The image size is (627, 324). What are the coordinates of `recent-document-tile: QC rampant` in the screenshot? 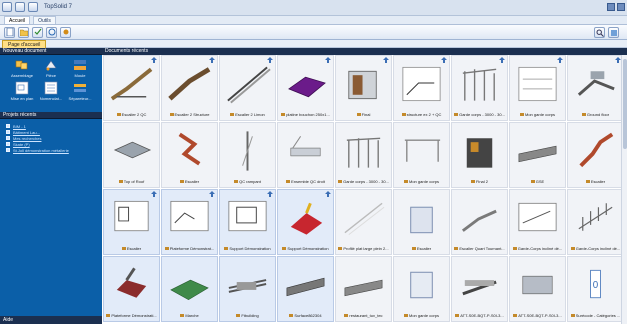 It's located at (247, 155).